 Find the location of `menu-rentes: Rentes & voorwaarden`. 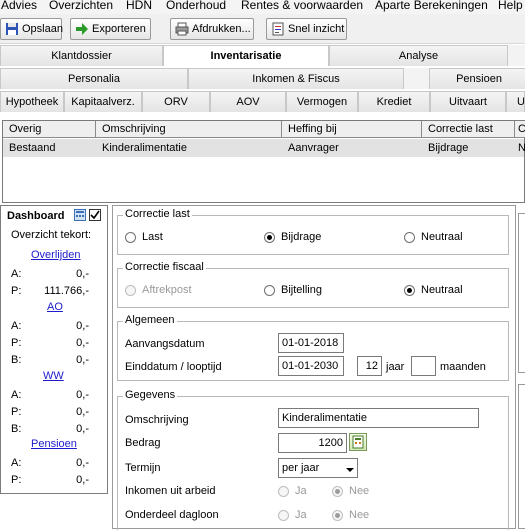

menu-rentes: Rentes & voorwaarden is located at coordinates (302, 6).